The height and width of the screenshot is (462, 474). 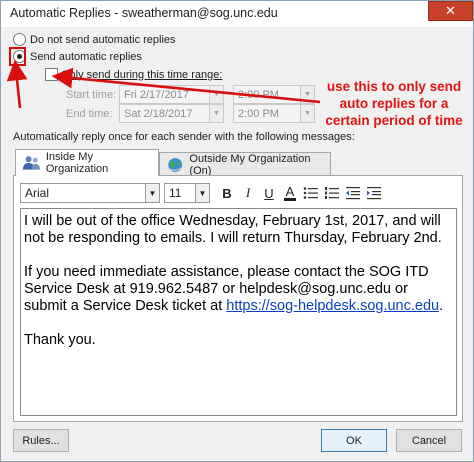 What do you see at coordinates (86, 56) in the screenshot?
I see `send-label: Send automatic replies` at bounding box center [86, 56].